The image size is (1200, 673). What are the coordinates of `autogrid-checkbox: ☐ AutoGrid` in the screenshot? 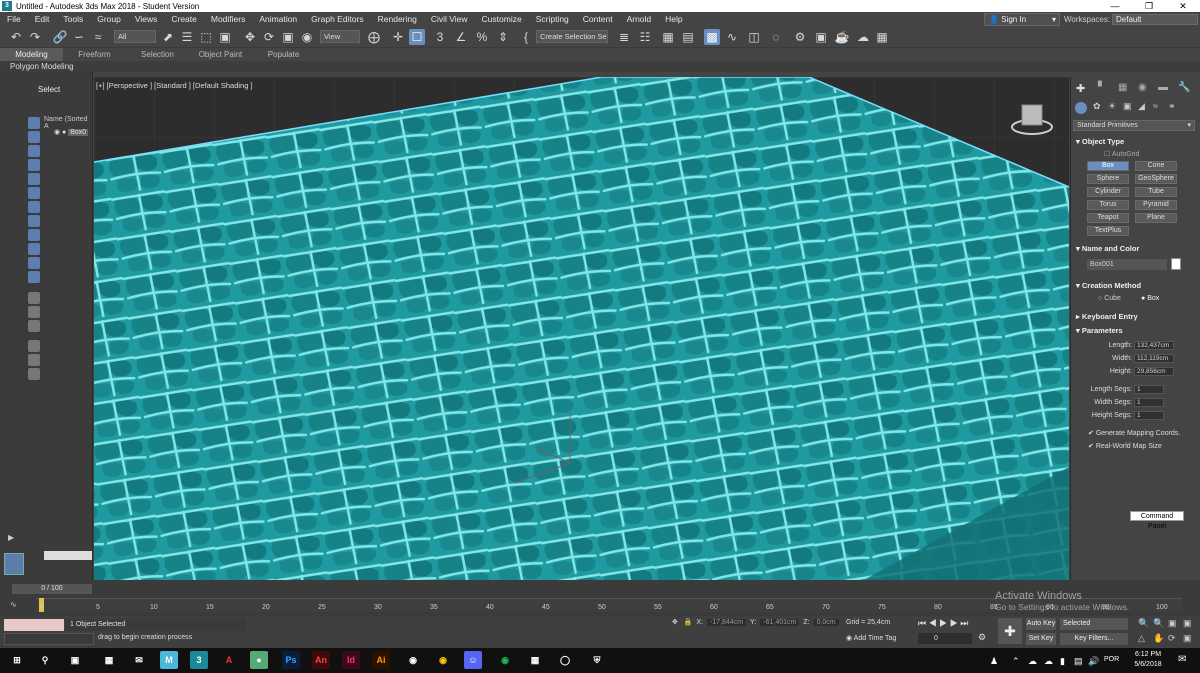 It's located at (1121, 154).